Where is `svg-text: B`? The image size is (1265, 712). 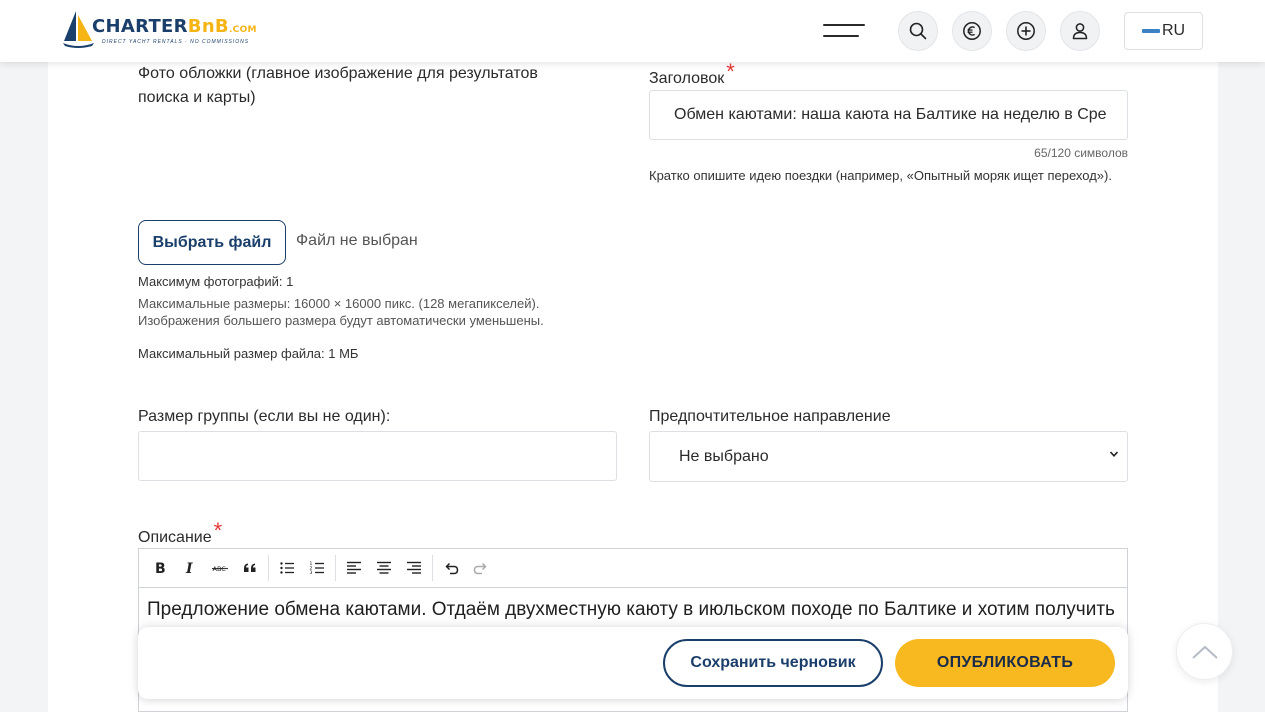 svg-text: B is located at coordinates (160, 568).